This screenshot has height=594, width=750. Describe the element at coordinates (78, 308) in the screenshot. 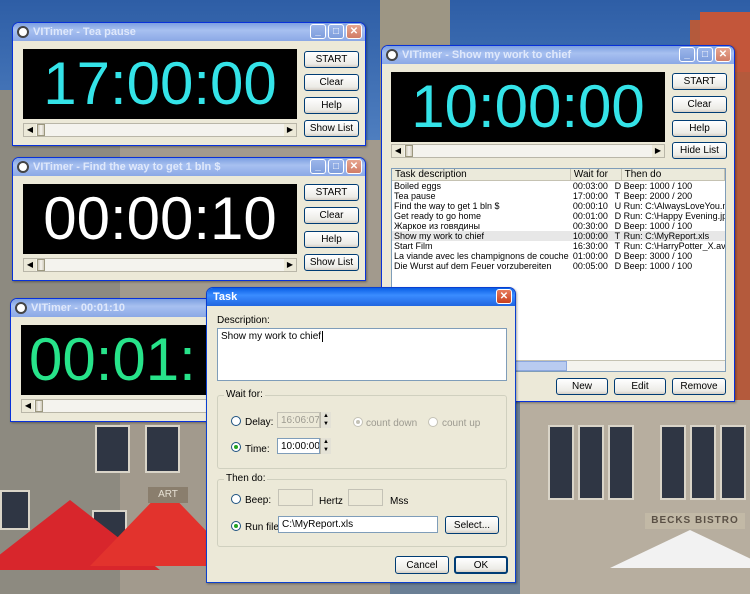

I see `window-title: VITimer - 00:01:10` at that location.